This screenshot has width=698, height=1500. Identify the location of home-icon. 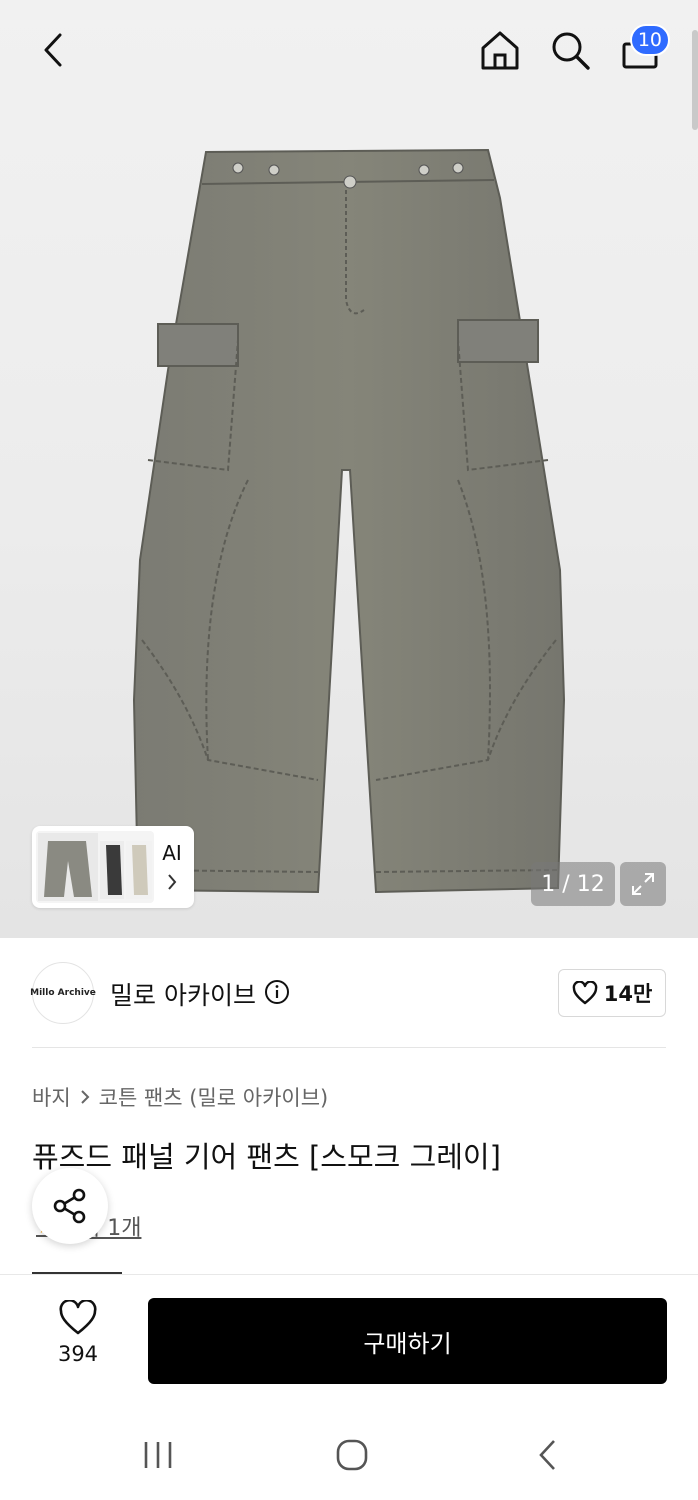
(500, 50).